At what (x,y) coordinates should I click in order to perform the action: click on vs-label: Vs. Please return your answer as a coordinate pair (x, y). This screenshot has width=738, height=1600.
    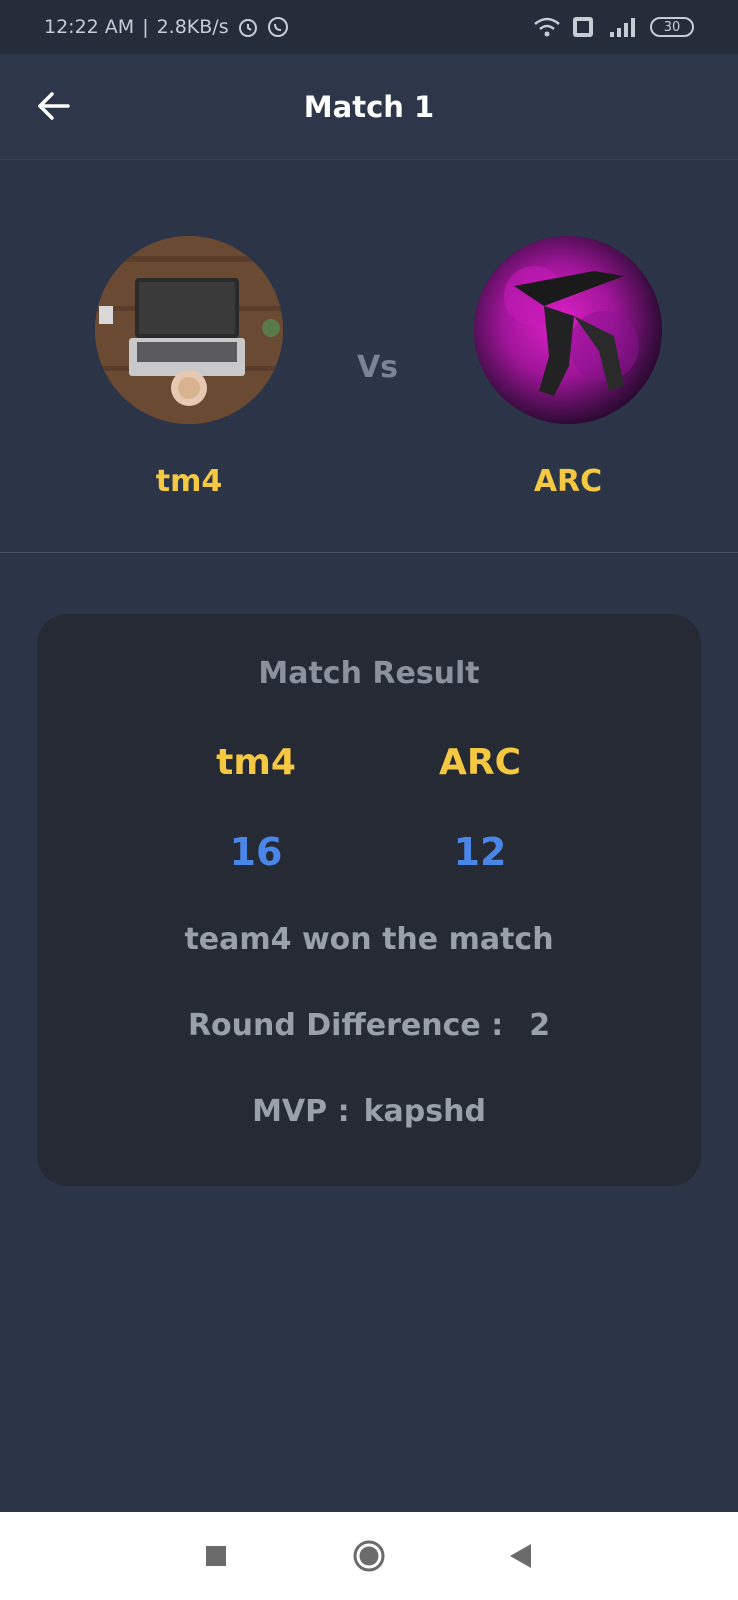
    Looking at the image, I should click on (377, 367).